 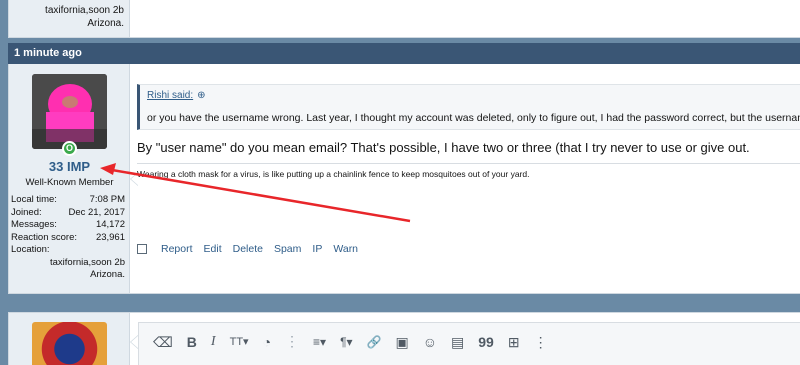 What do you see at coordinates (319, 342) in the screenshot?
I see `align-icon: ≡▾` at bounding box center [319, 342].